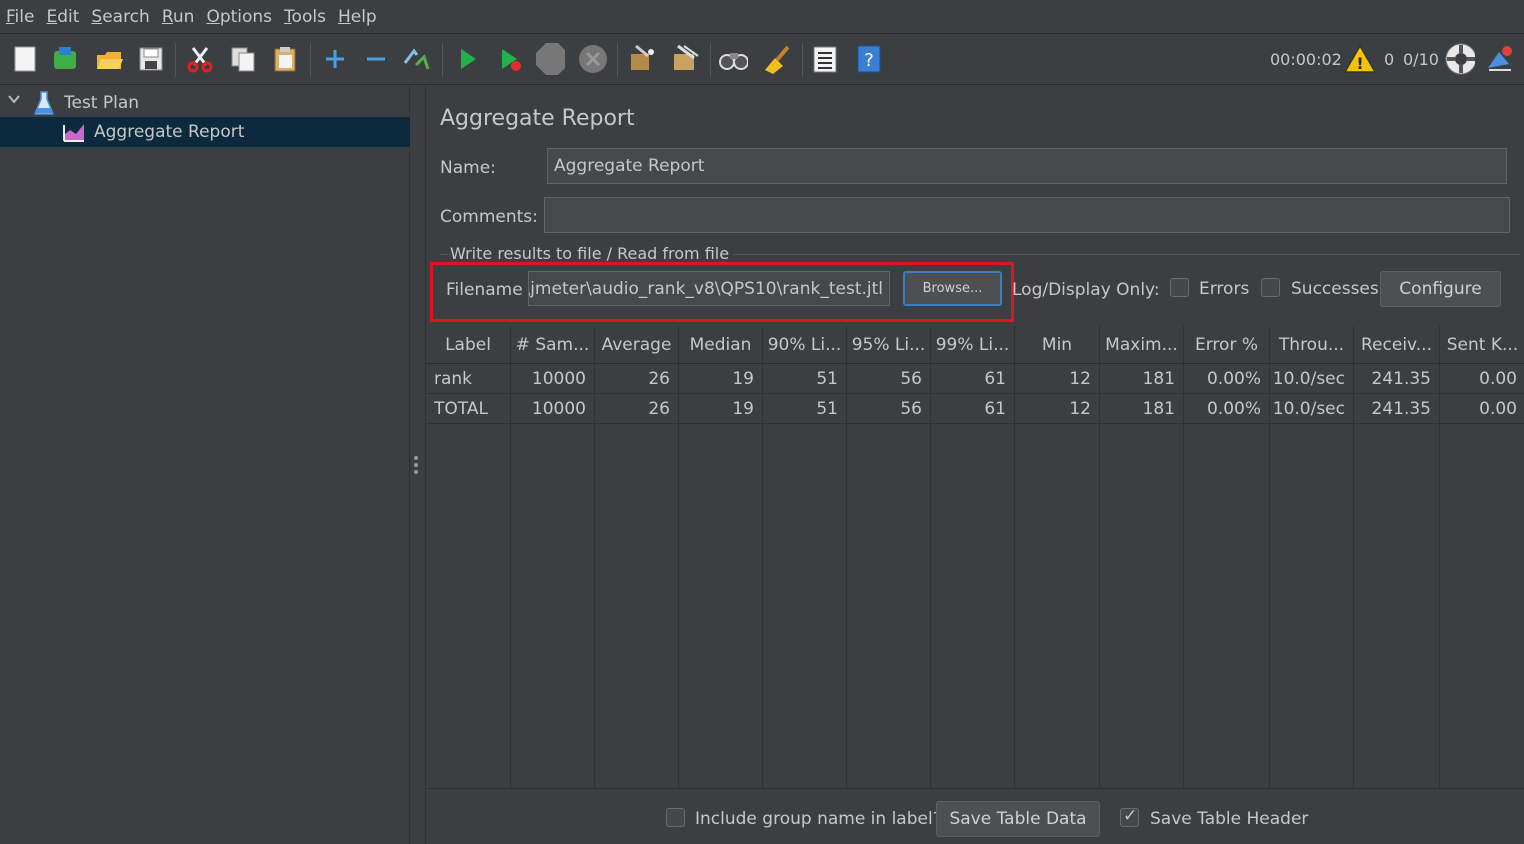 The height and width of the screenshot is (844, 1524). I want to click on menu-edit: Edit, so click(62, 17).